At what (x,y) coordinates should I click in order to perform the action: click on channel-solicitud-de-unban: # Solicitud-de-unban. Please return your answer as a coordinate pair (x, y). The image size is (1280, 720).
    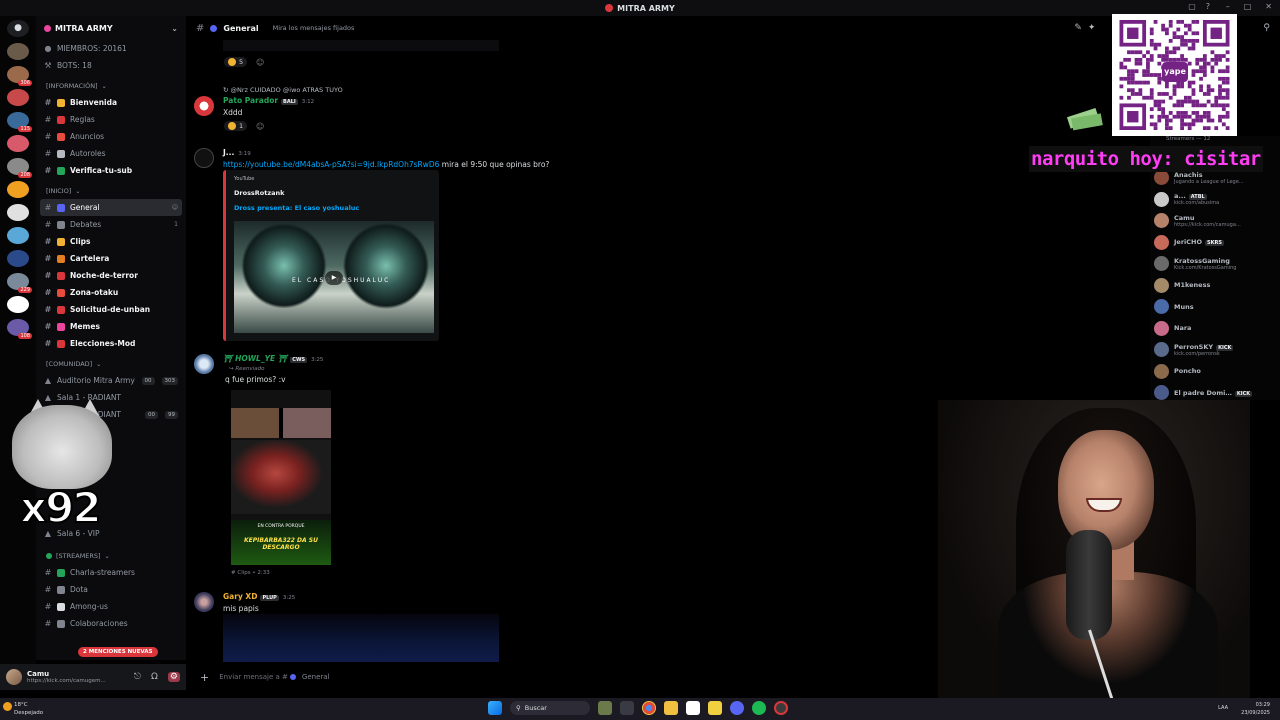
    Looking at the image, I should click on (111, 309).